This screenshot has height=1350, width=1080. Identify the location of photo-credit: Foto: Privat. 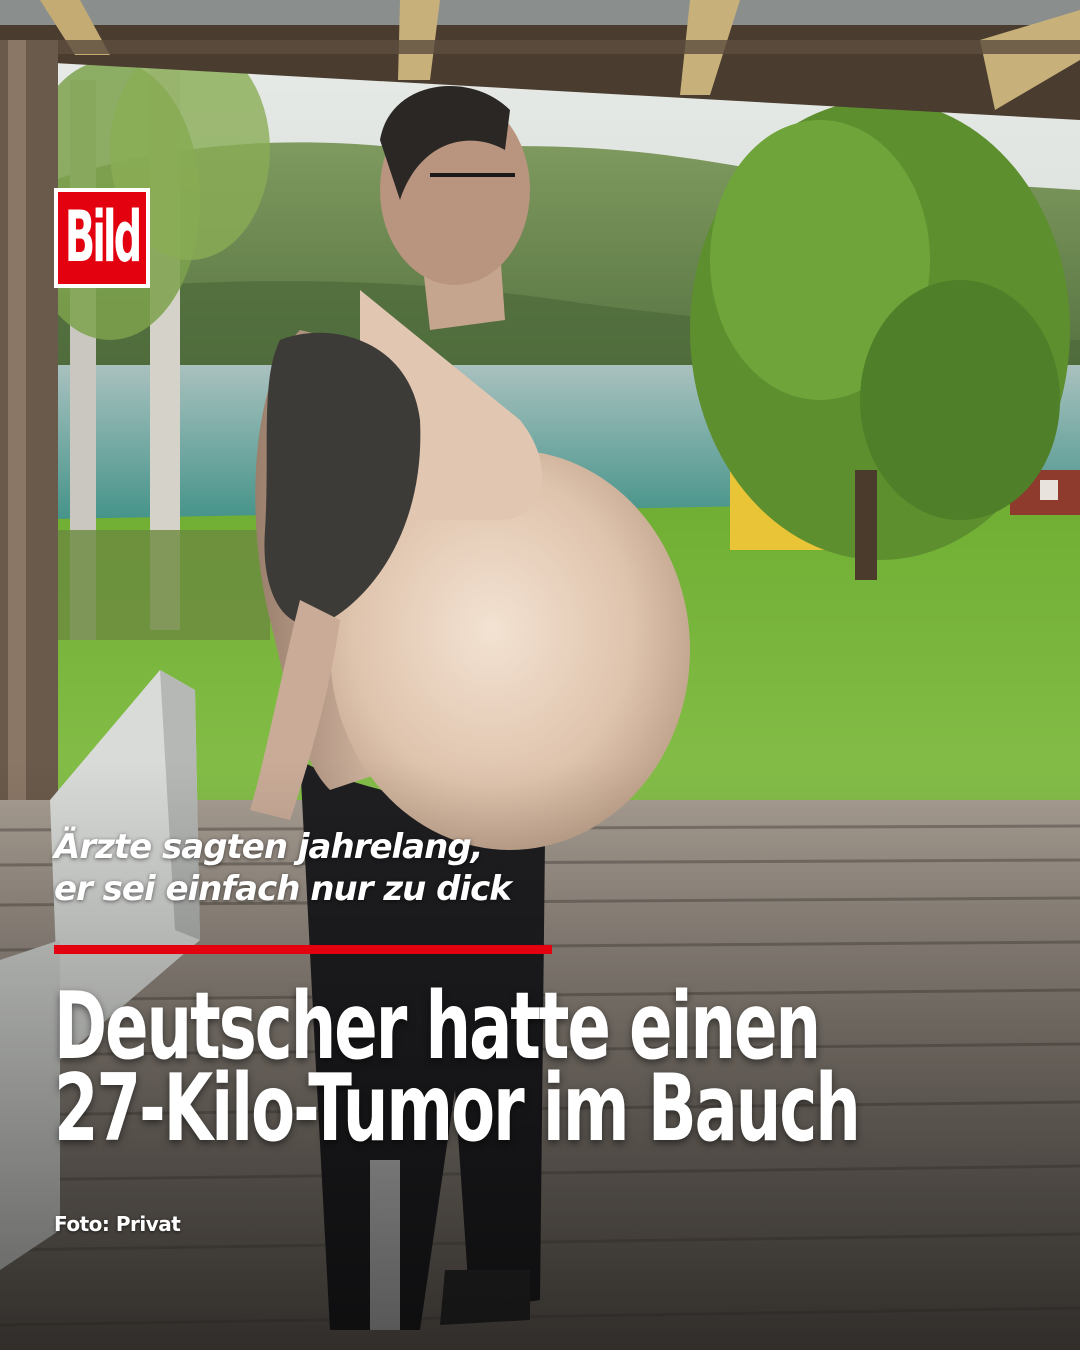
(117, 1224).